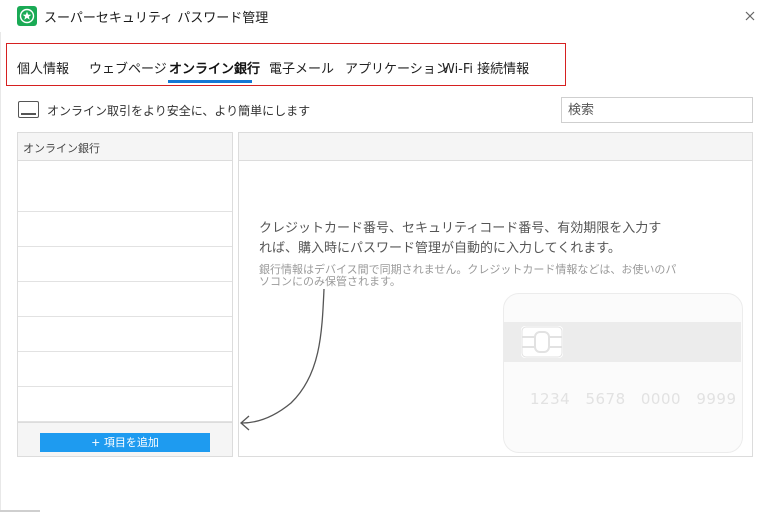 The height and width of the screenshot is (512, 768). I want to click on active-tab-indicator, so click(210, 81).